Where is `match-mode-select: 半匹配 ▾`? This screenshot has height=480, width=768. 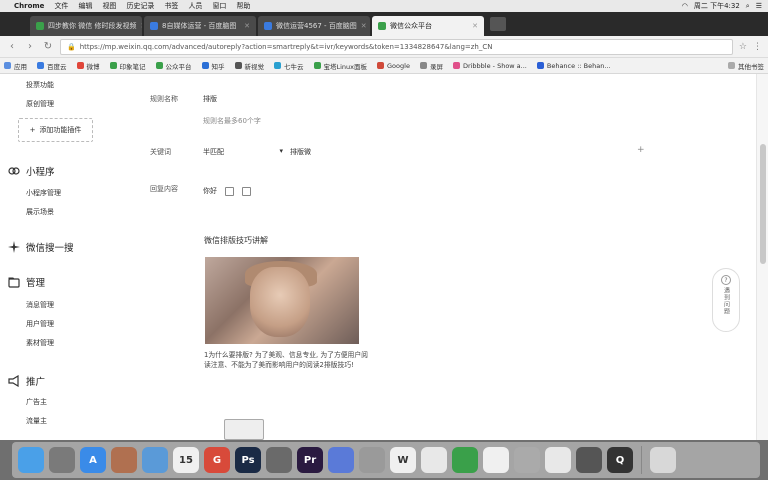
match-mode-select: 半匹配 ▾ is located at coordinates (243, 152).